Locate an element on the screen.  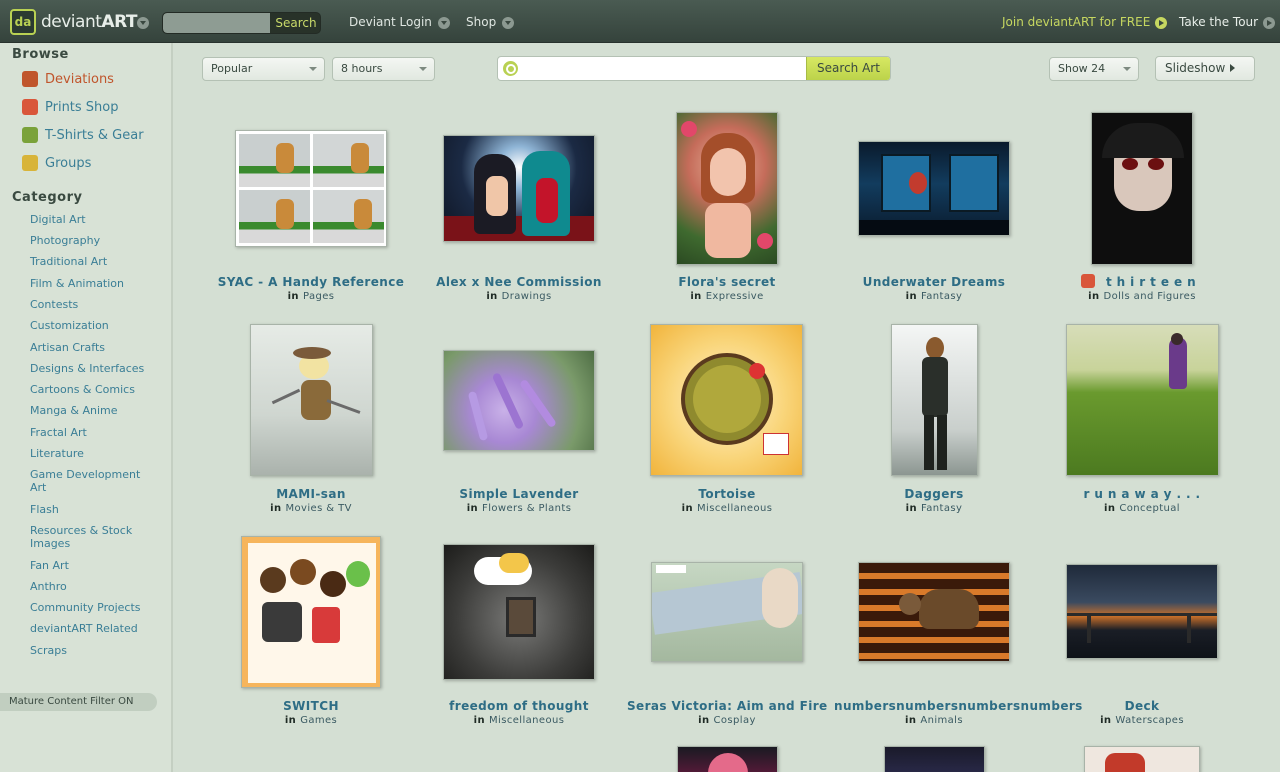
category-link: Fan Art is located at coordinates (95, 565).